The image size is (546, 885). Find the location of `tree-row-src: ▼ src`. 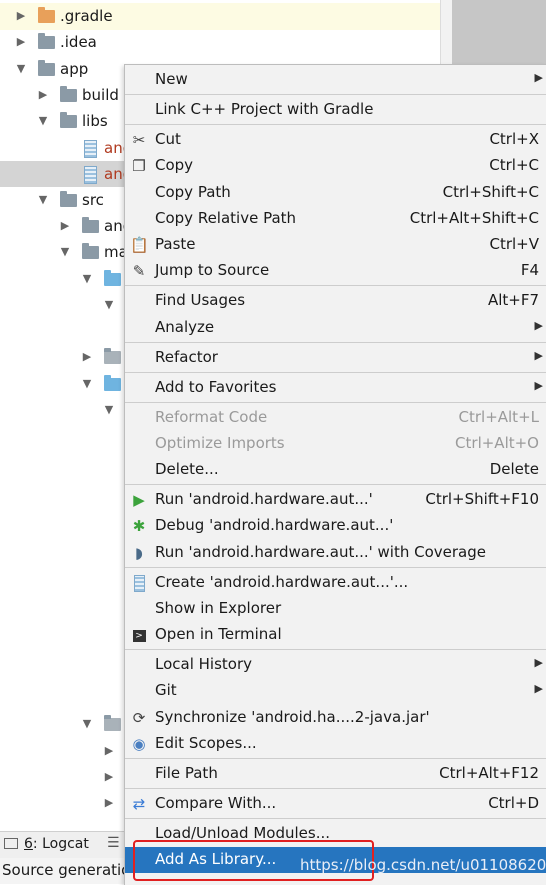

tree-row-src: ▼ src is located at coordinates (62, 200).